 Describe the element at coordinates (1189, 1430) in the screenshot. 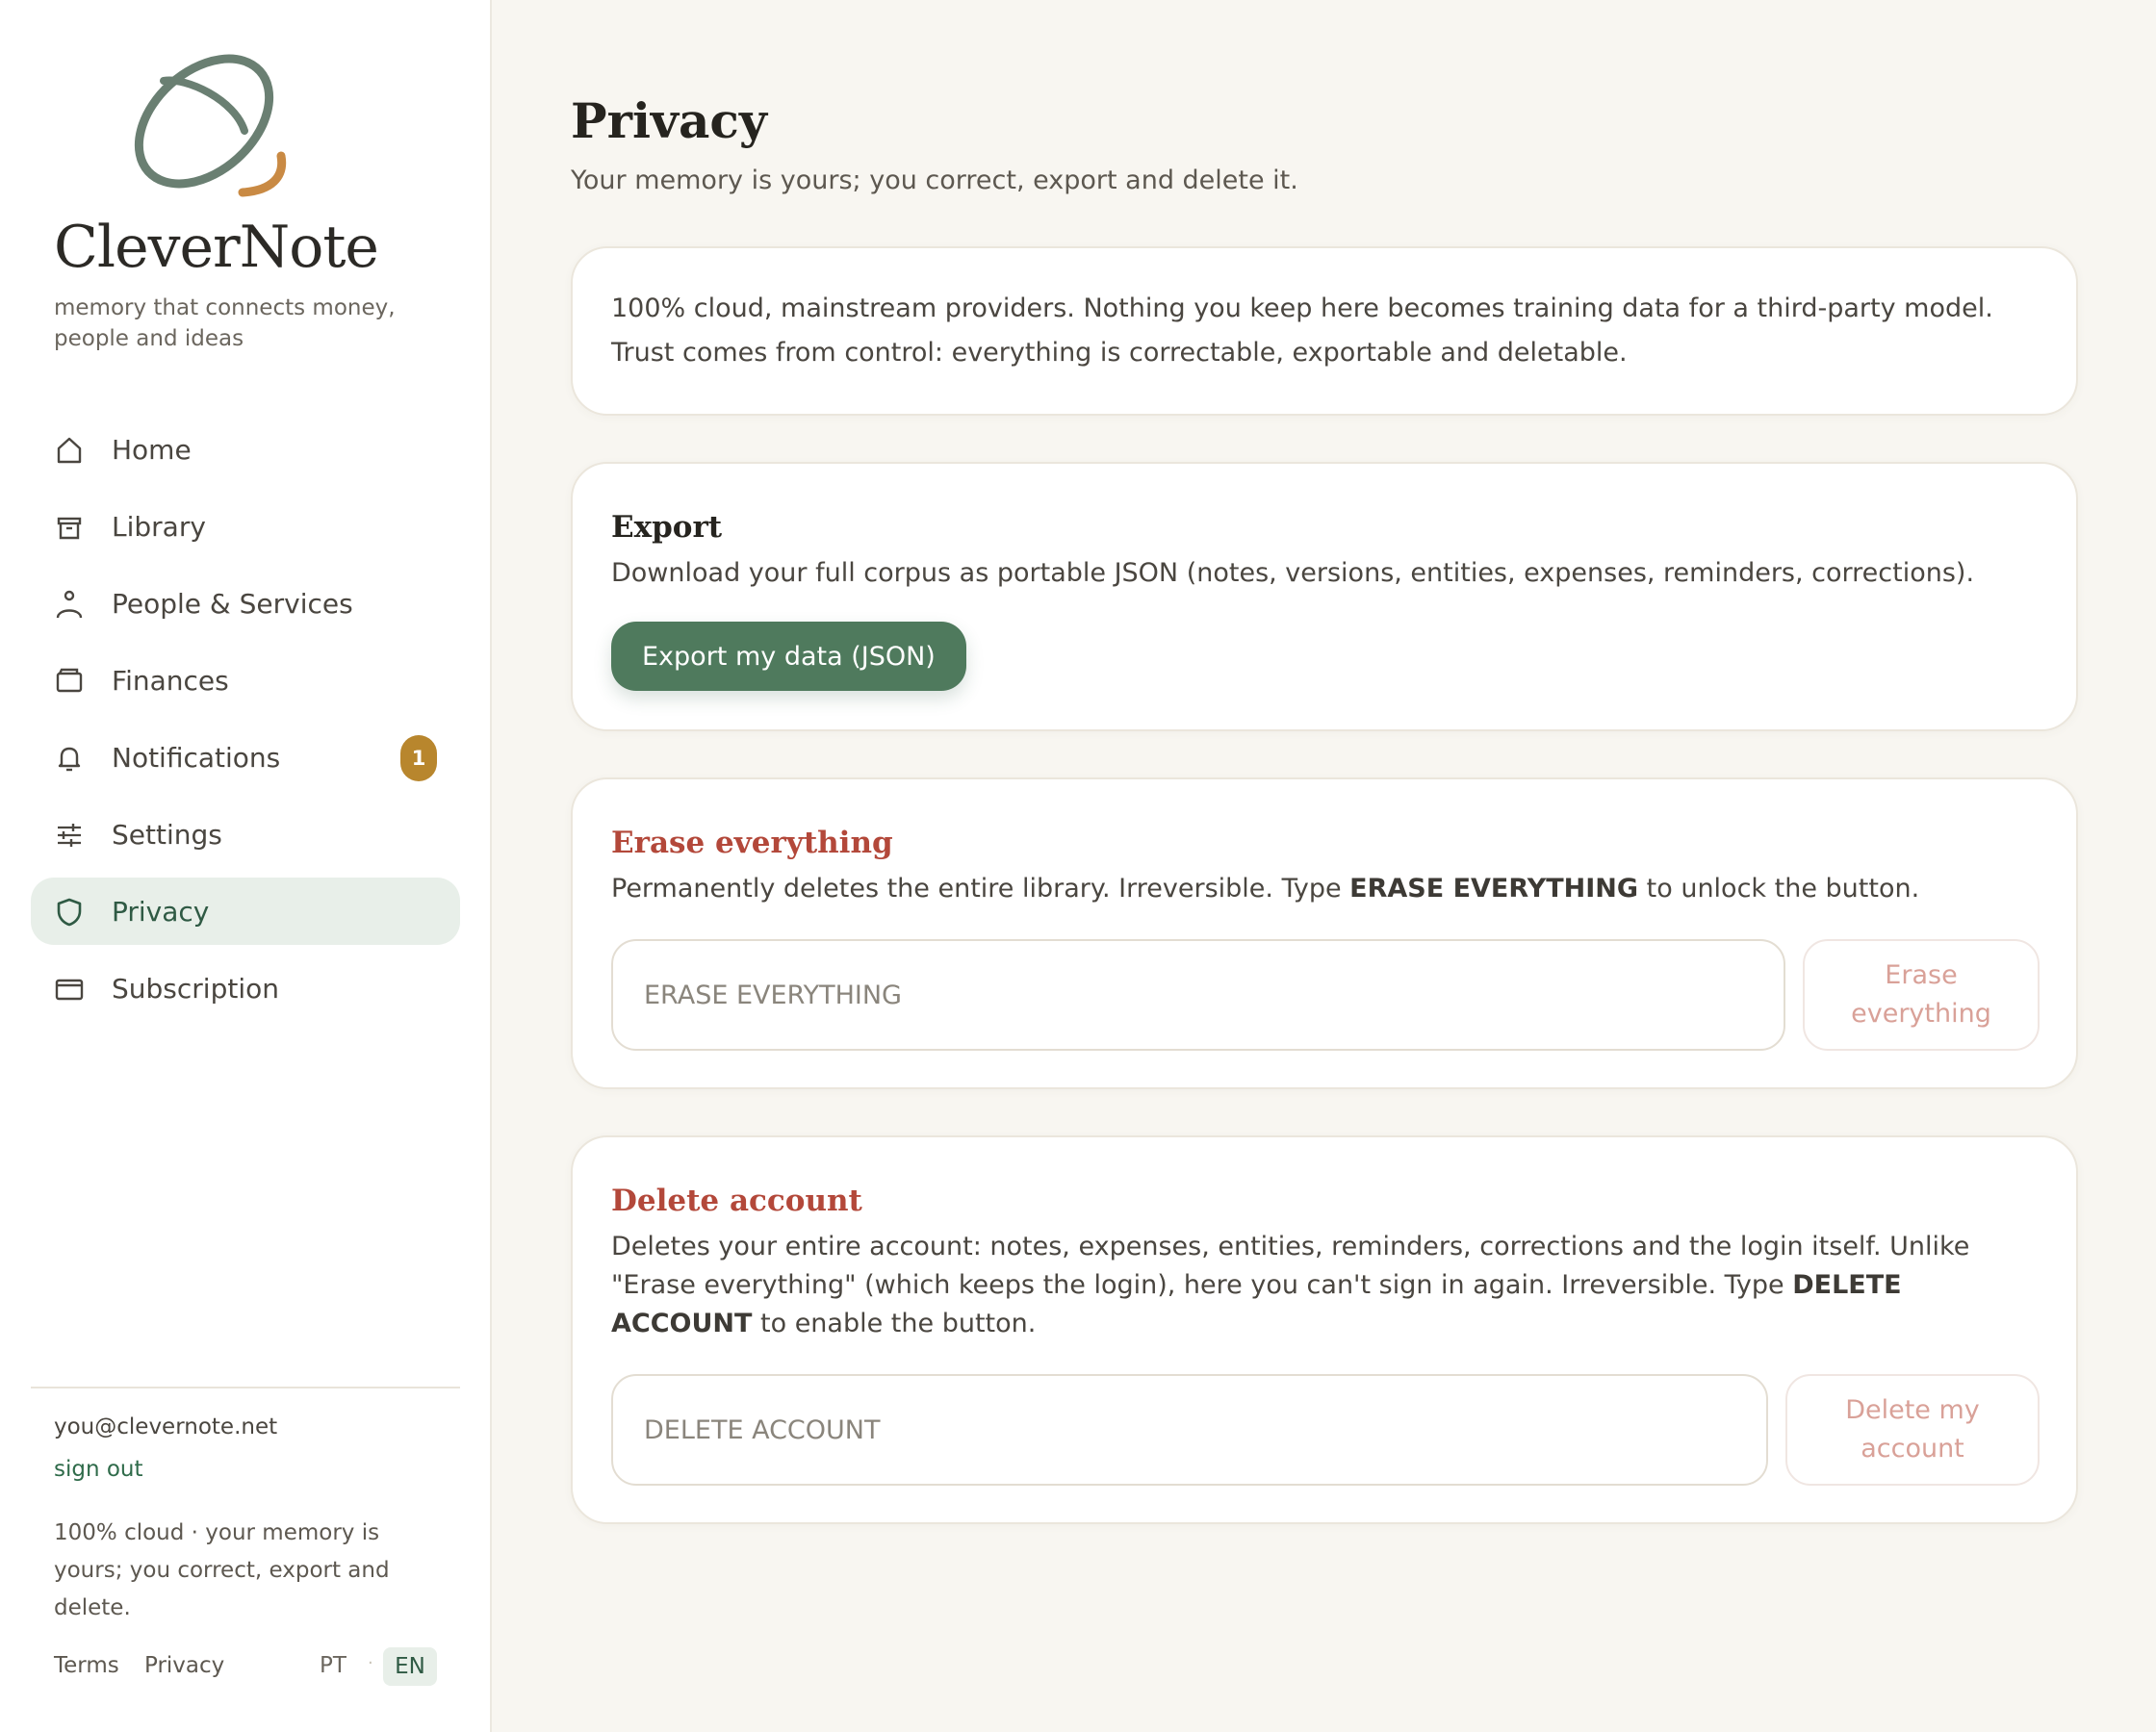

I see `delete-confirm-input` at that location.